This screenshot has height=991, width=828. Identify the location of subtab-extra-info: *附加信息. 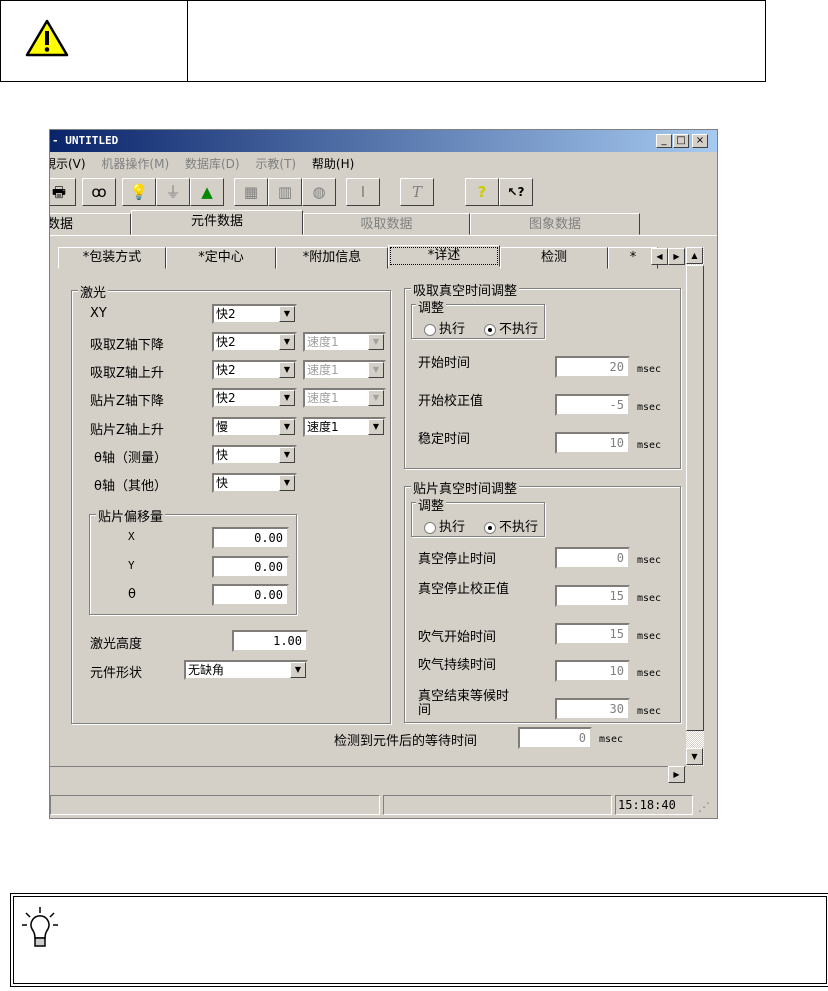
(332, 258).